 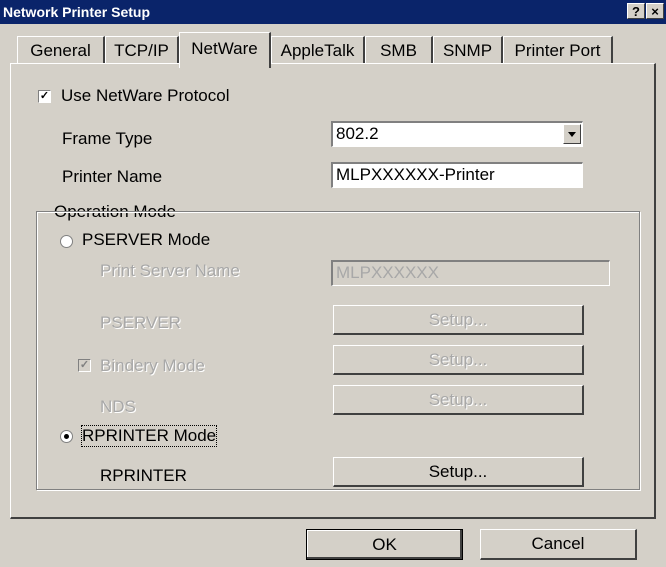 What do you see at coordinates (225, 50) in the screenshot?
I see `tab-netware: NetWare` at bounding box center [225, 50].